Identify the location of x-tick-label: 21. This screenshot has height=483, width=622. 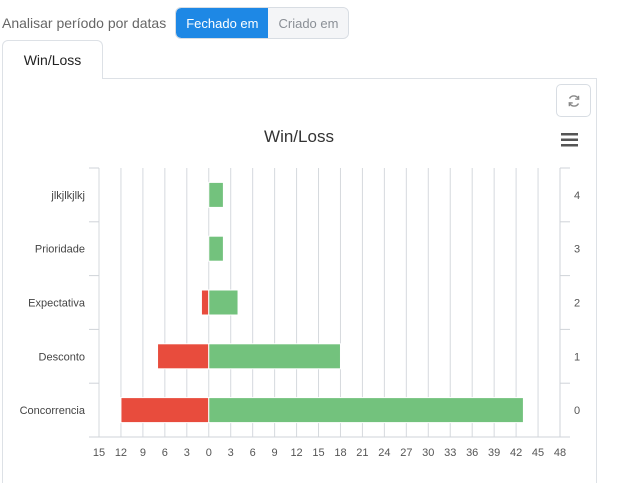
(362, 453).